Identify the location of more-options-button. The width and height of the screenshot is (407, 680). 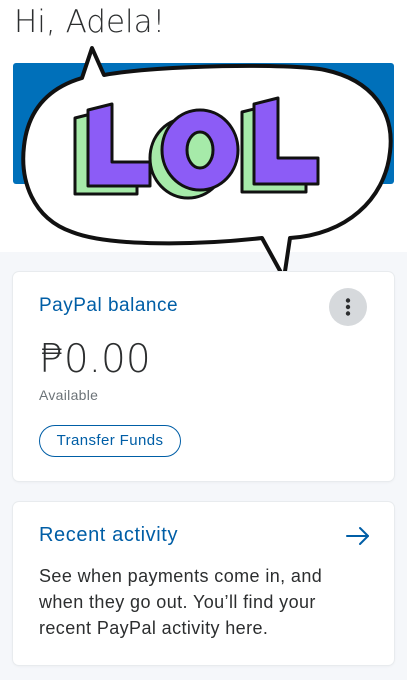
(348, 307).